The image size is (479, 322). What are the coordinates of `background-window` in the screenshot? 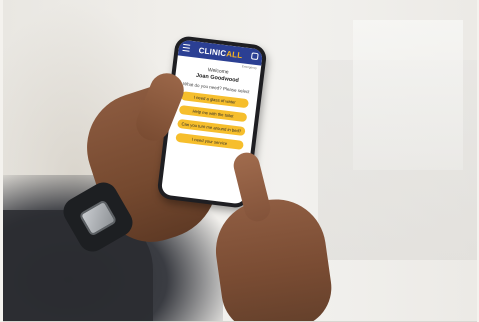 It's located at (408, 95).